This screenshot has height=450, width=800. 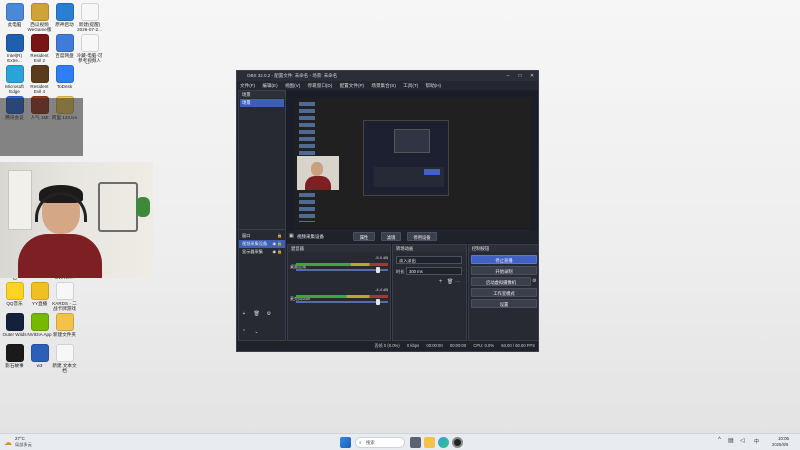 What do you see at coordinates (443, 442) in the screenshot?
I see `edge-icon` at bounding box center [443, 442].